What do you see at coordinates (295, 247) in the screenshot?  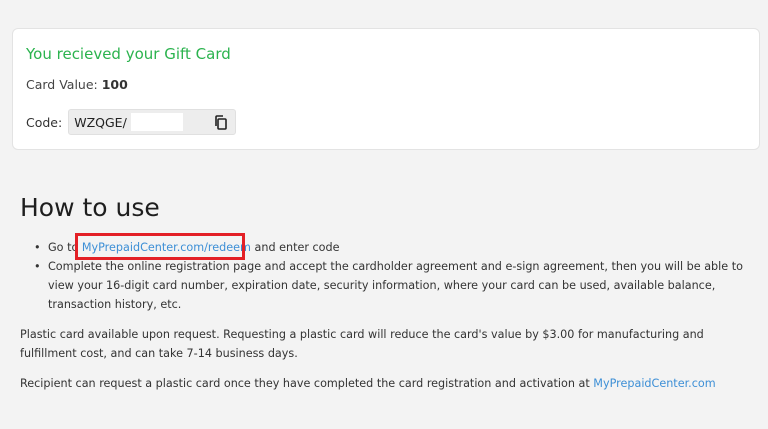 I see `step1-suffix: and enter code` at bounding box center [295, 247].